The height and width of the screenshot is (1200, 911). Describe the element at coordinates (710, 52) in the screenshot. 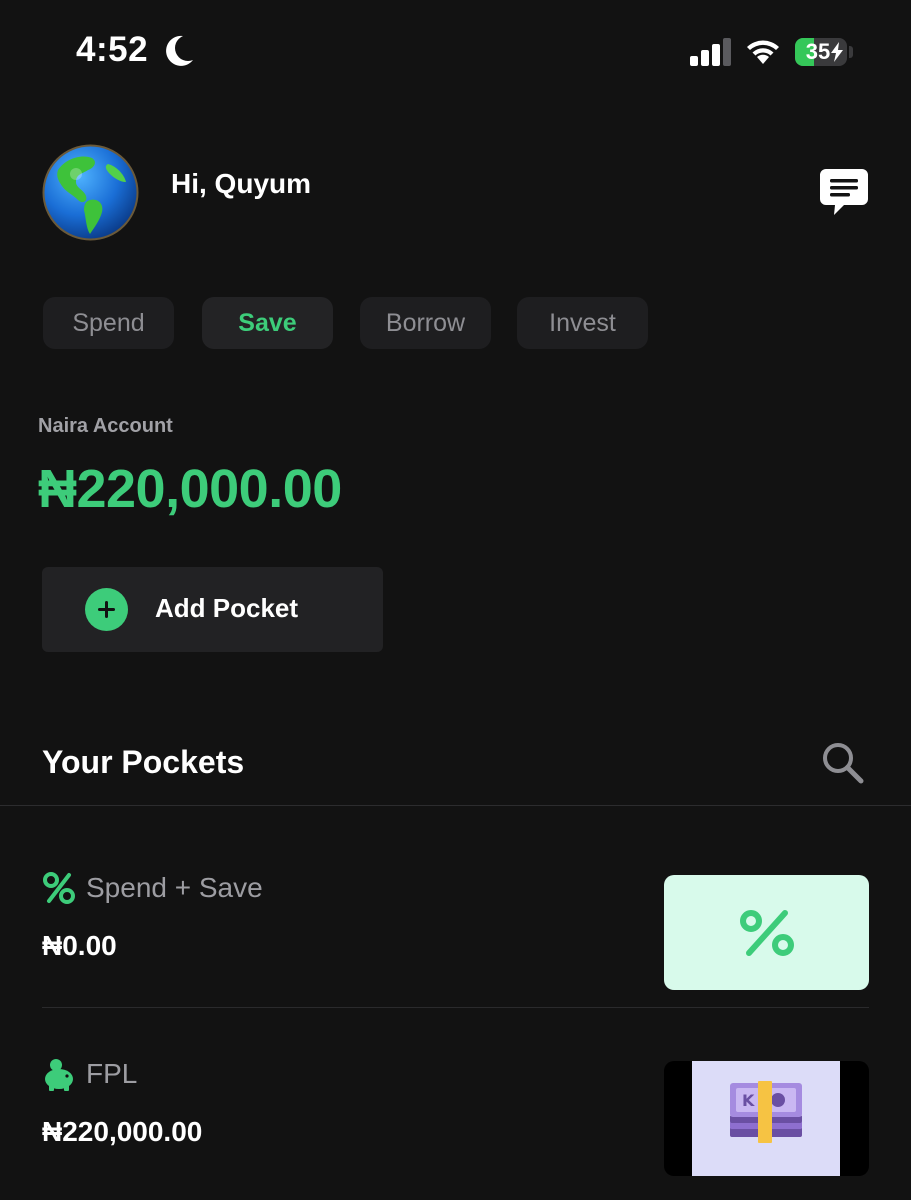

I see `cellular-signal-icon` at that location.